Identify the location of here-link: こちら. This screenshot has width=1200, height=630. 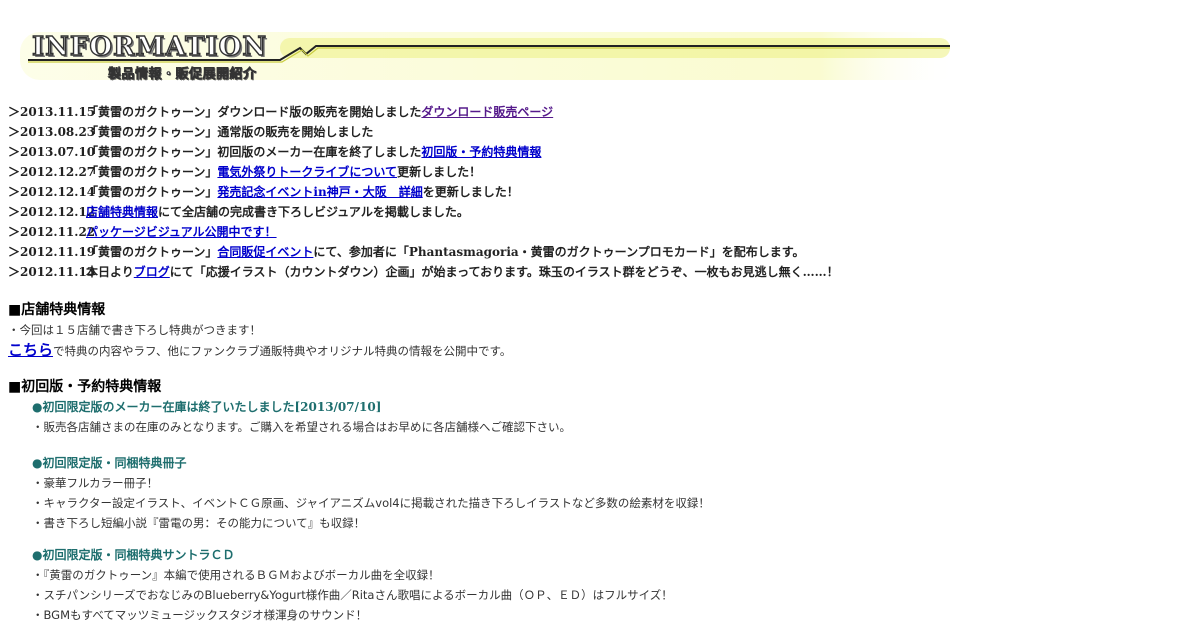
(30, 350).